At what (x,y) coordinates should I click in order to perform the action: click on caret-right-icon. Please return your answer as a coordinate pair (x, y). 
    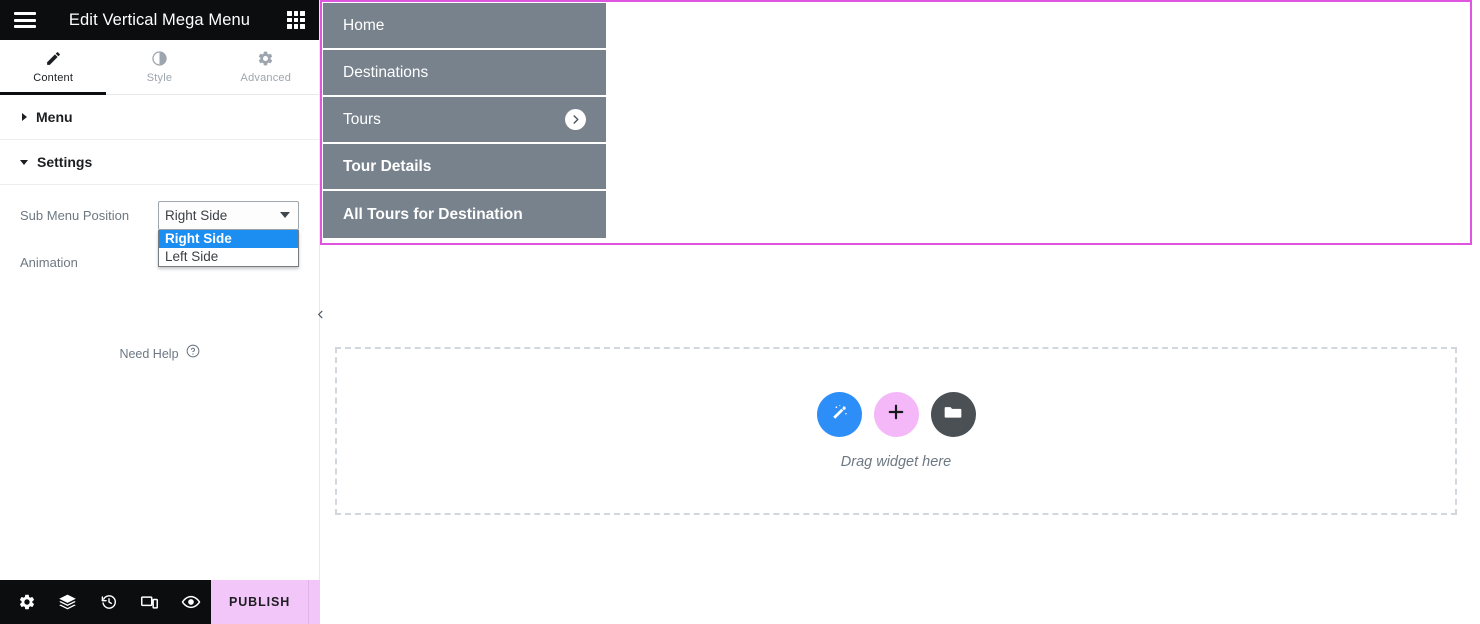
    Looking at the image, I should click on (24, 117).